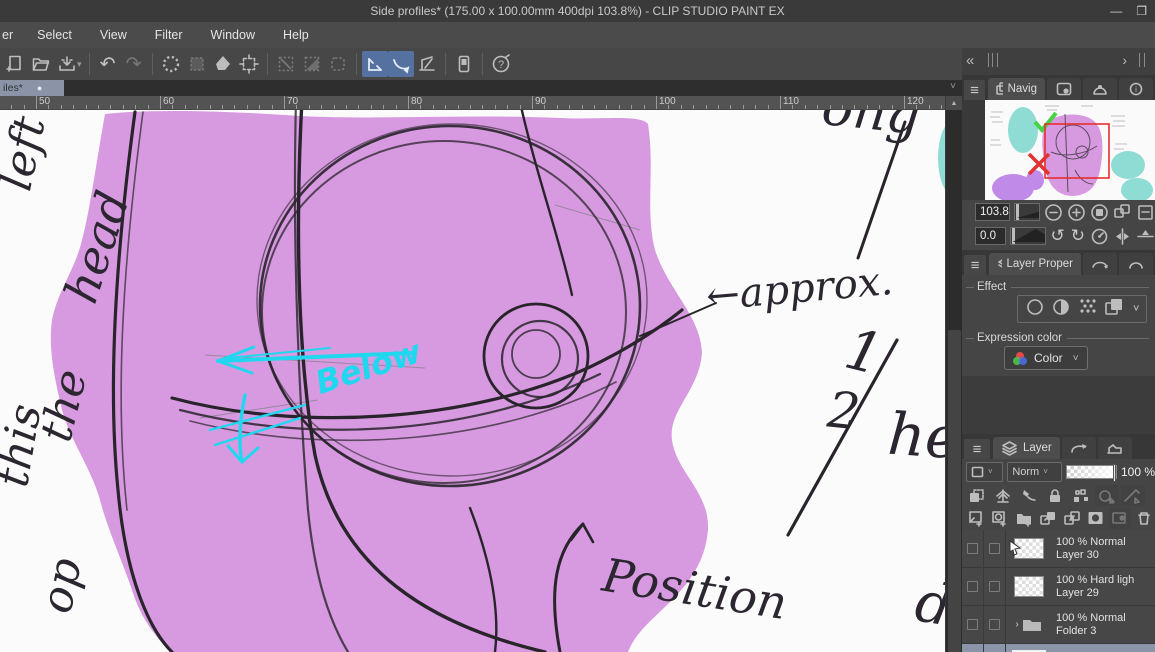  What do you see at coordinates (1016, 89) in the screenshot?
I see `tab-navigator: Navig` at bounding box center [1016, 89].